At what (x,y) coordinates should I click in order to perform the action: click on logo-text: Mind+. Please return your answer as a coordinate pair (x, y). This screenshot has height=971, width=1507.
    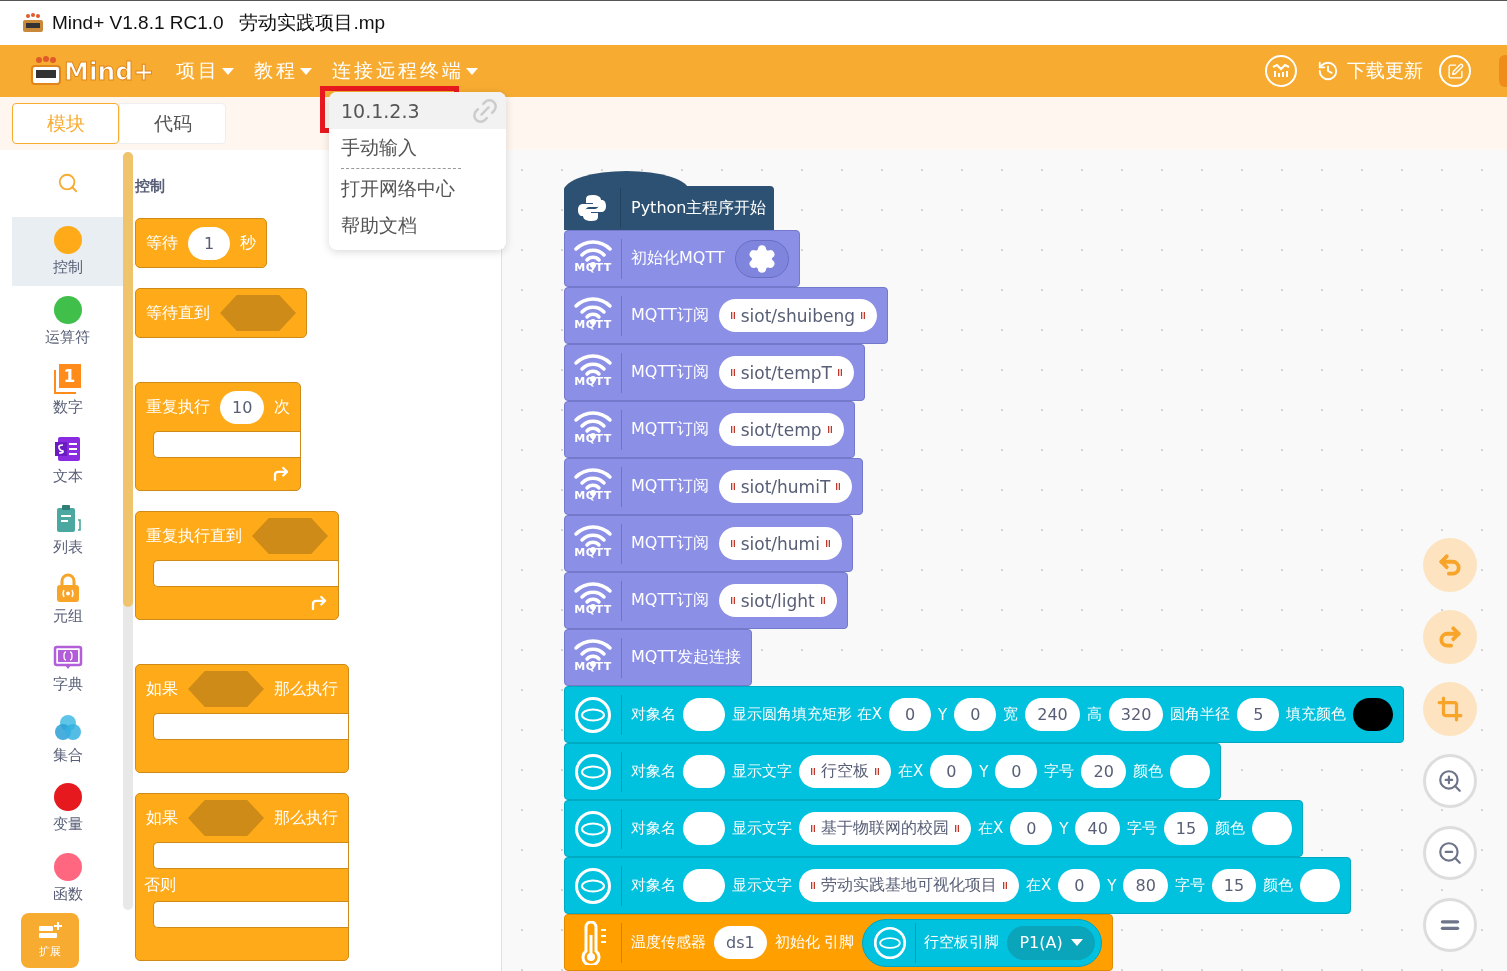
    Looking at the image, I should click on (109, 71).